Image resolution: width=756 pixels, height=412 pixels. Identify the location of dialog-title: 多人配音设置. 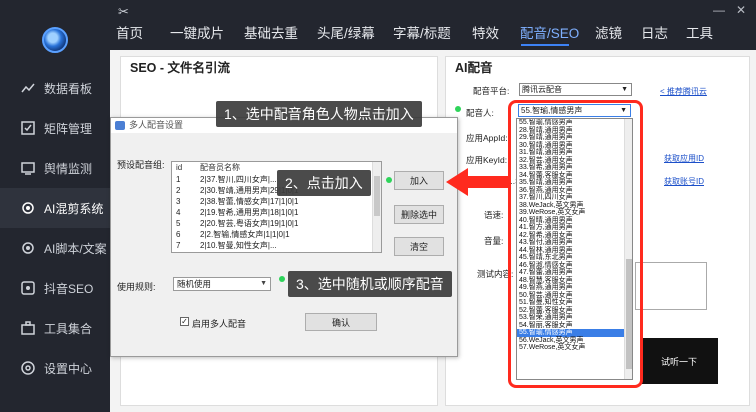
(156, 125).